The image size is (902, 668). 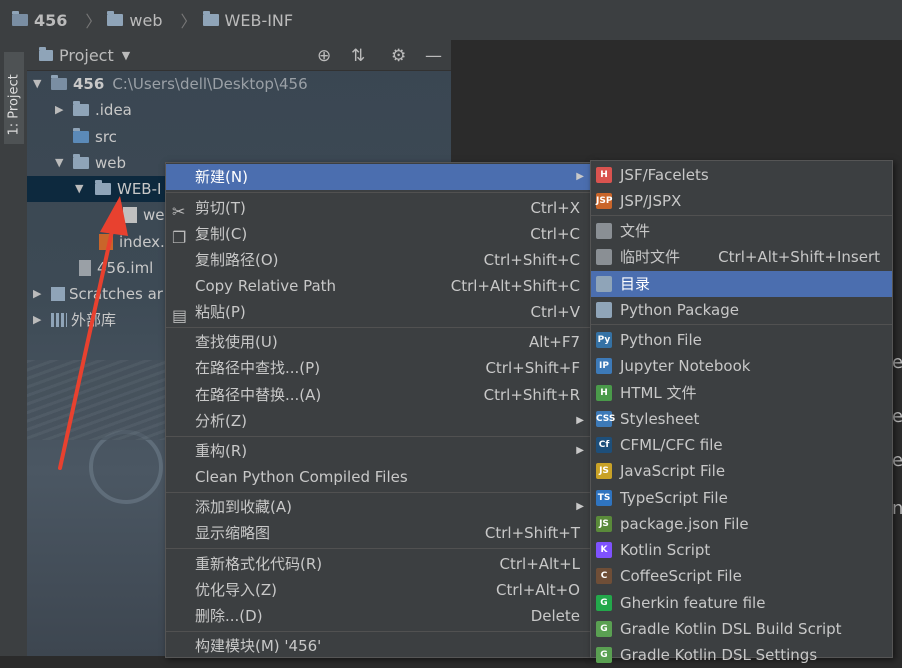 I want to click on locate-icon: ⊕, so click(x=324, y=56).